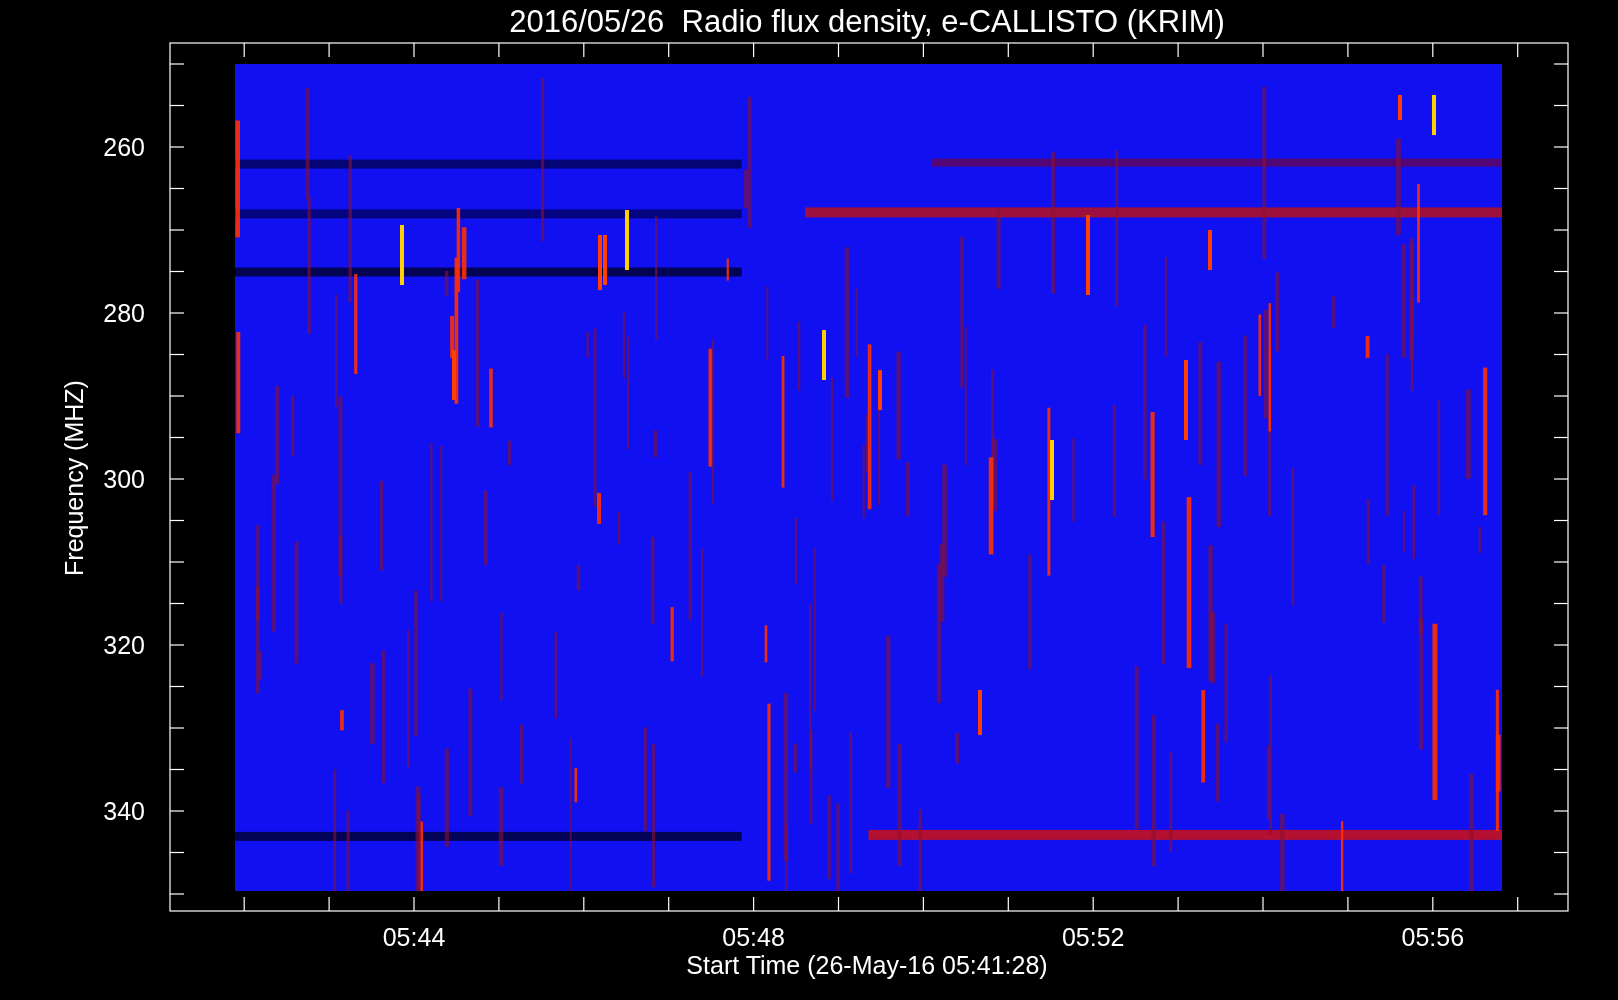 Image resolution: width=1618 pixels, height=1000 pixels. Describe the element at coordinates (1093, 937) in the screenshot. I see `x-tick-label: 05:52` at that location.